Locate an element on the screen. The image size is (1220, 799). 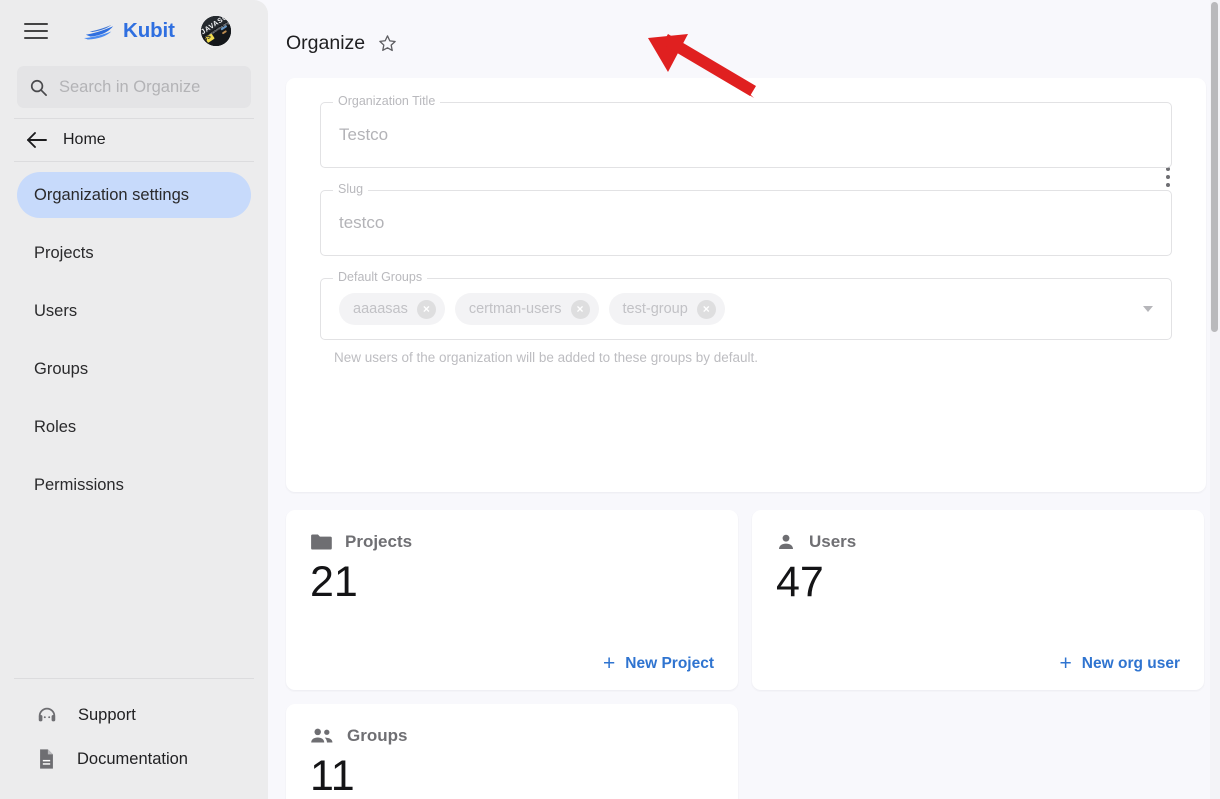
slug-value: testco is located at coordinates (362, 222).